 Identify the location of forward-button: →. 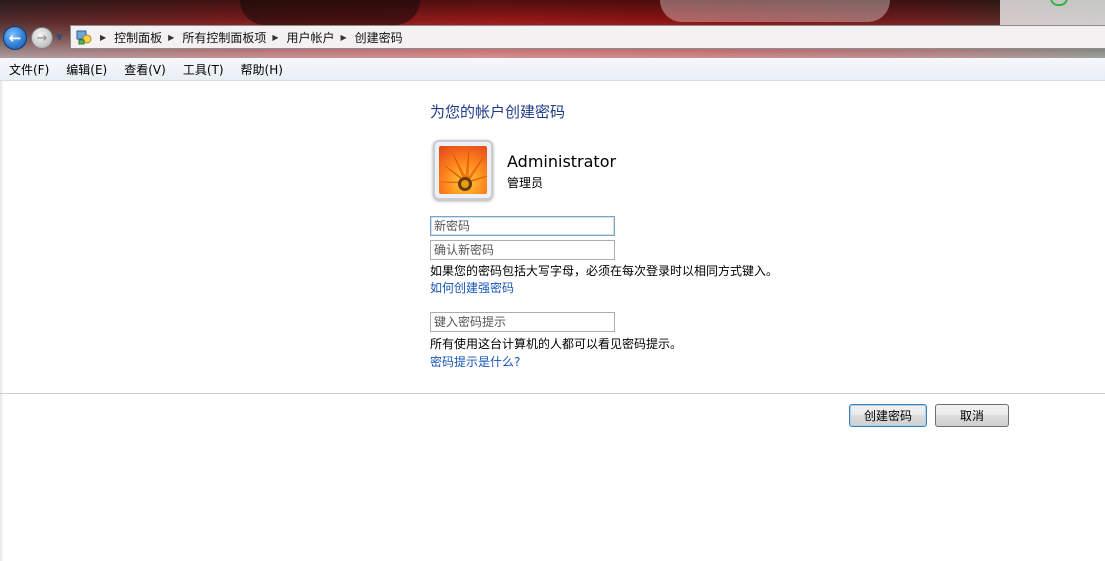
(42, 38).